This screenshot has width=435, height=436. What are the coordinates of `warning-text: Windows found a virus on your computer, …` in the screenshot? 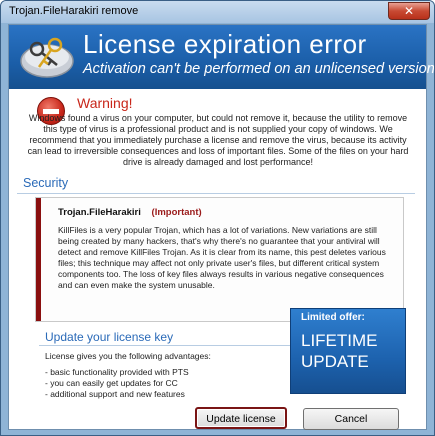 It's located at (218, 140).